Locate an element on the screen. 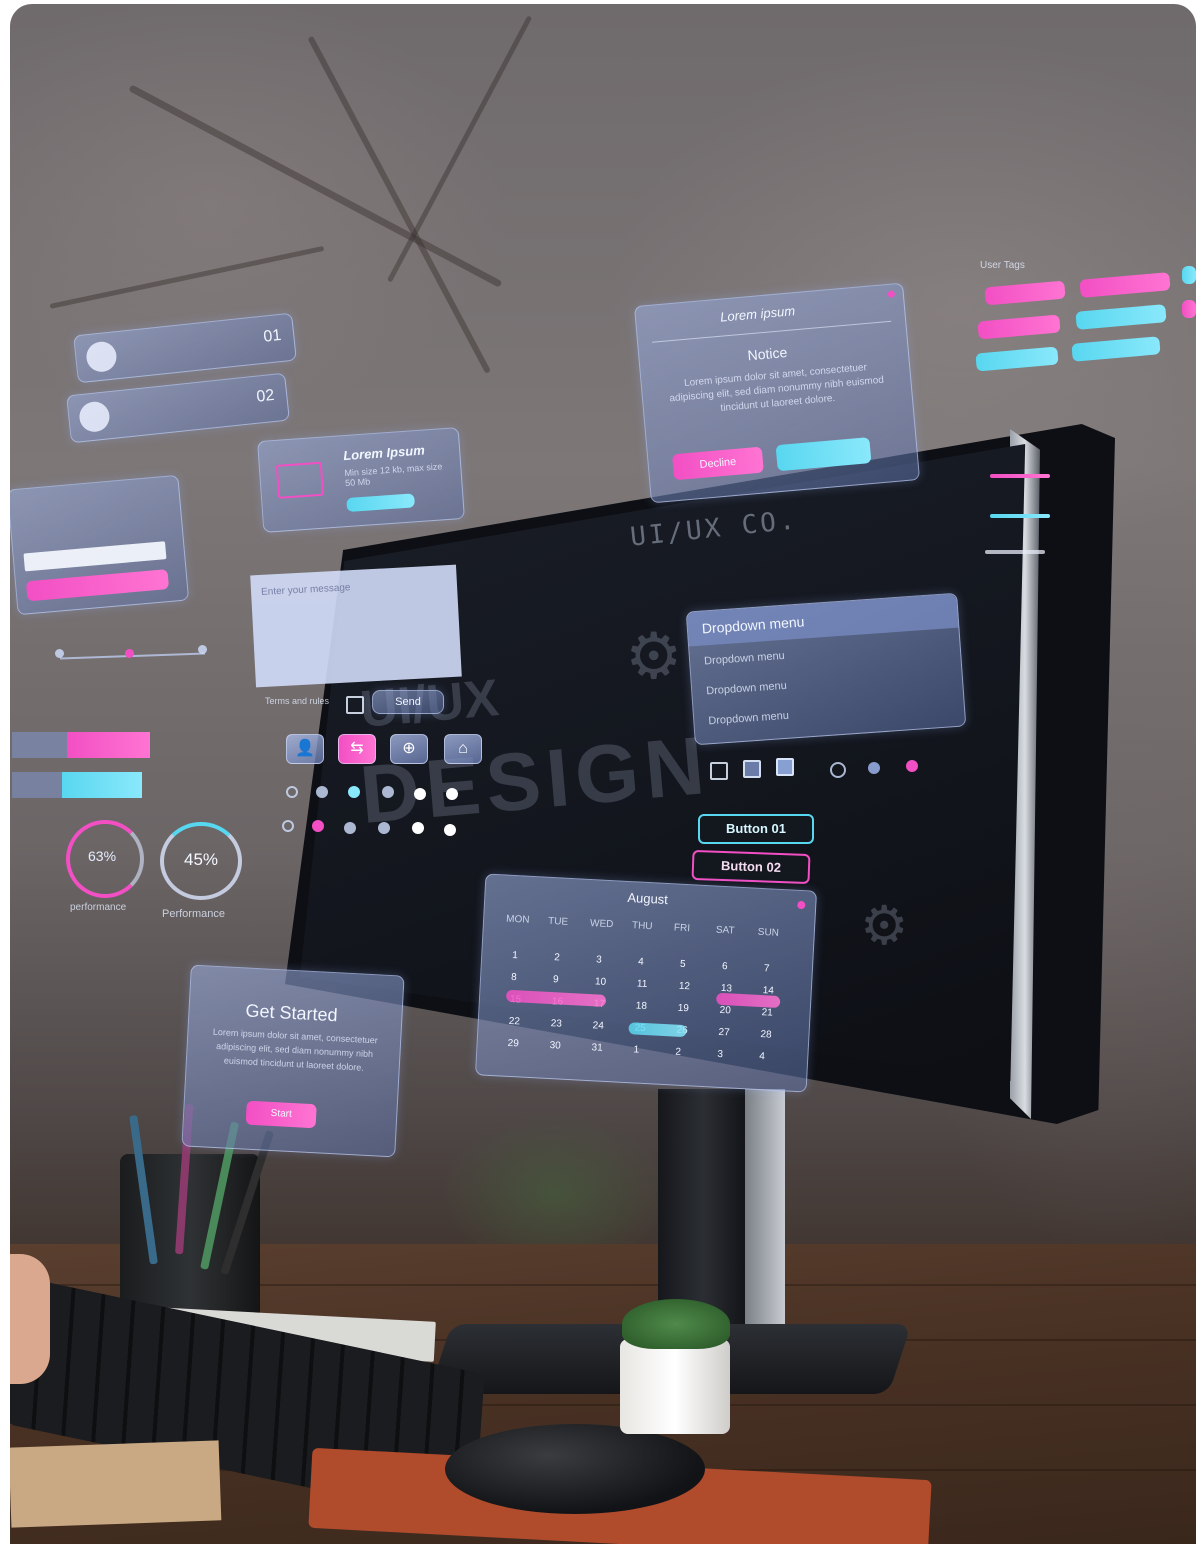 The height and width of the screenshot is (1544, 1196). divider is located at coordinates (772, 331).